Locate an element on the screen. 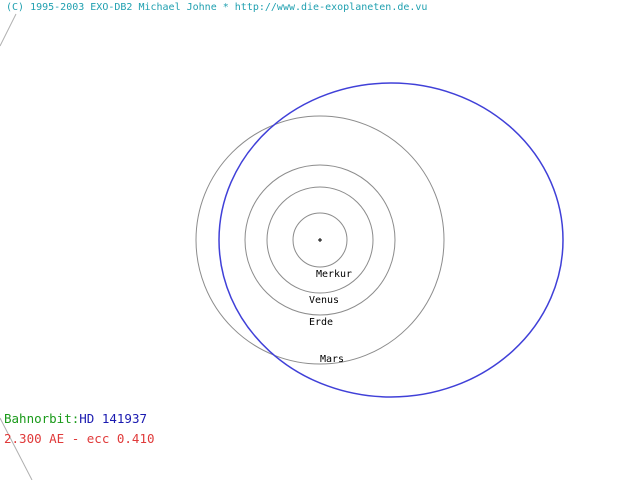  planet-label-mars: Mars is located at coordinates (332, 359).